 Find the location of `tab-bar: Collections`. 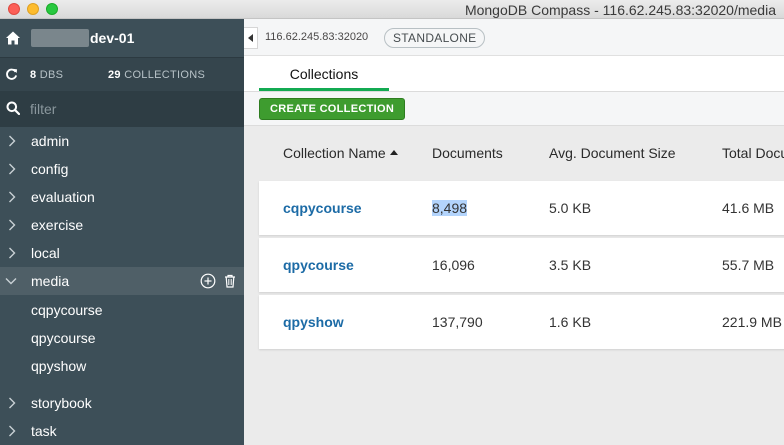

tab-bar: Collections is located at coordinates (514, 74).